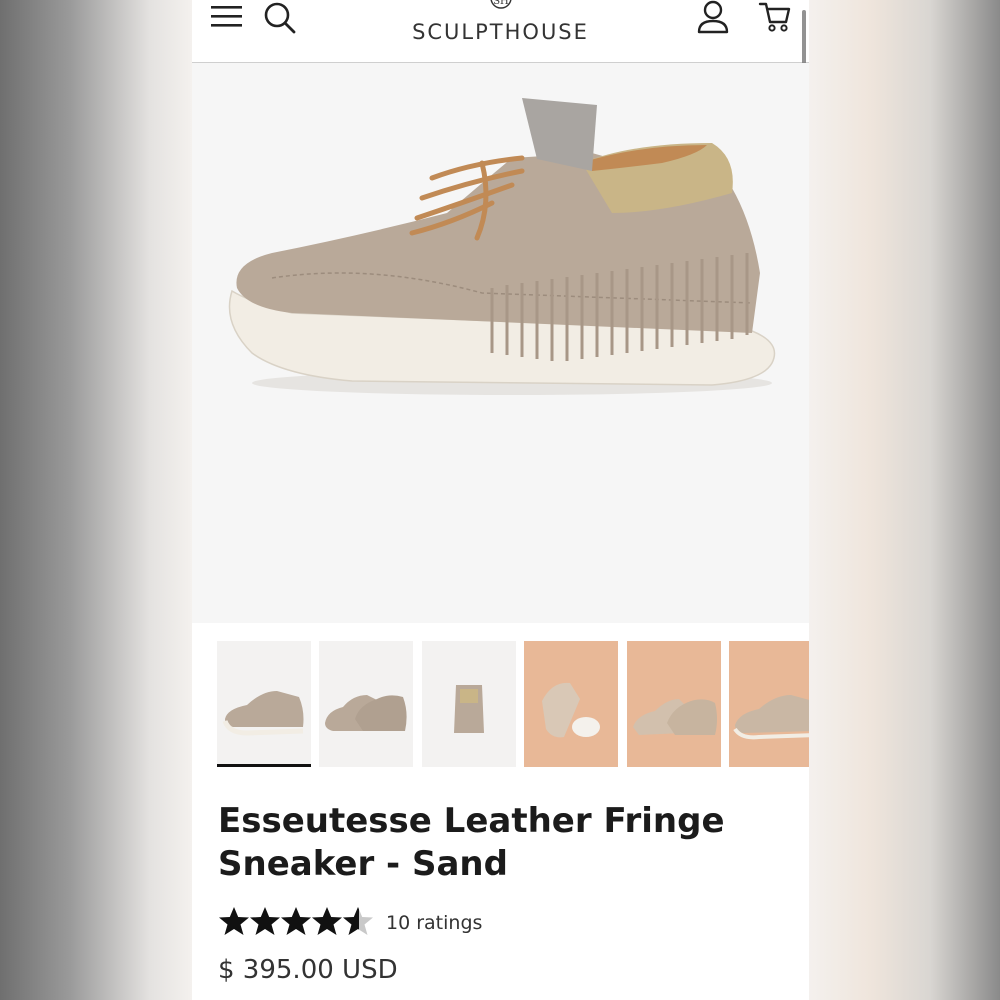  Describe the element at coordinates (501, 9) in the screenshot. I see `logo-mark: SH` at that location.